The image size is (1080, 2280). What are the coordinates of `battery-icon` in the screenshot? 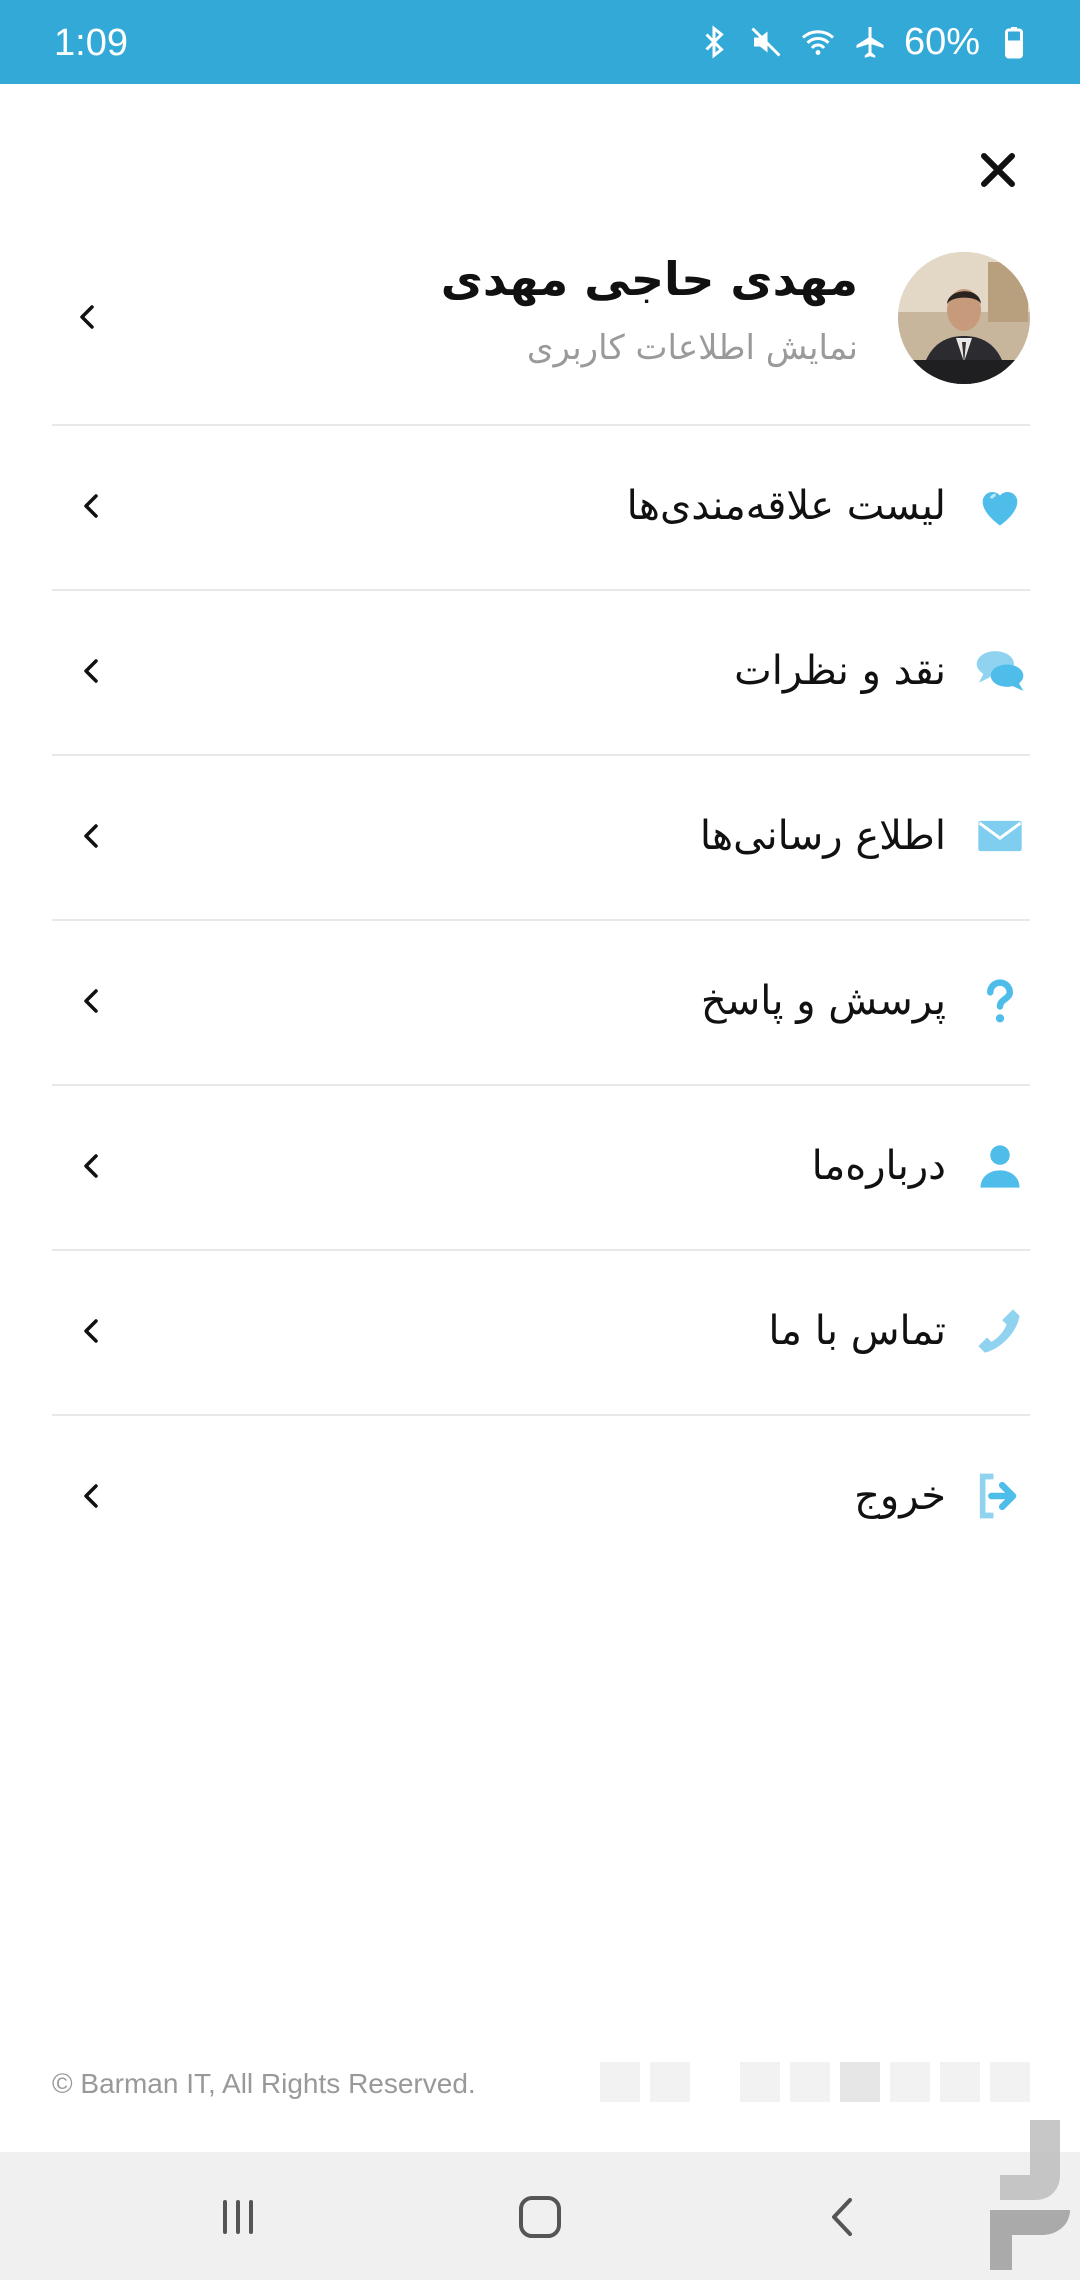 It's located at (1014, 43).